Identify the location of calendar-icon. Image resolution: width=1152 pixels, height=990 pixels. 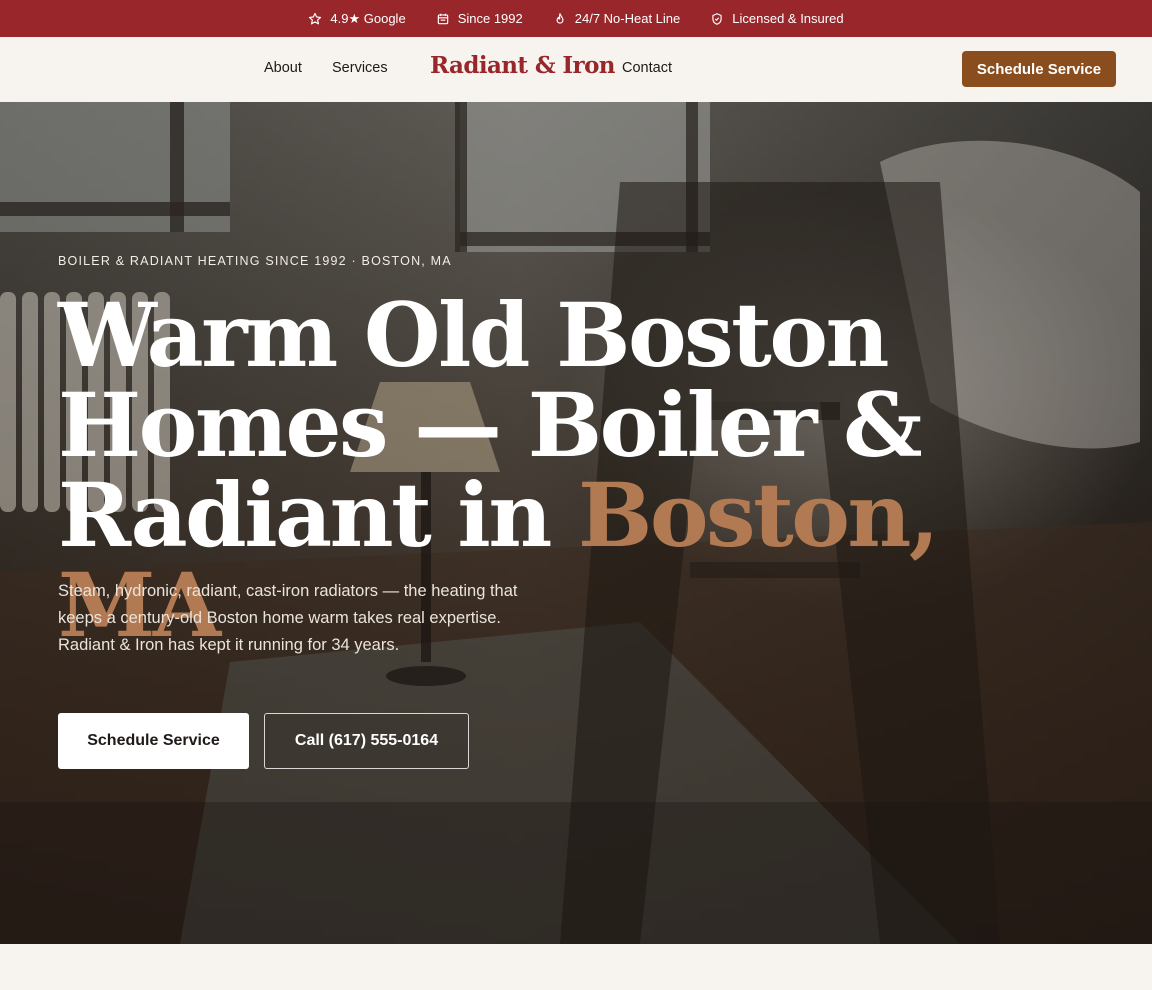
(442, 18).